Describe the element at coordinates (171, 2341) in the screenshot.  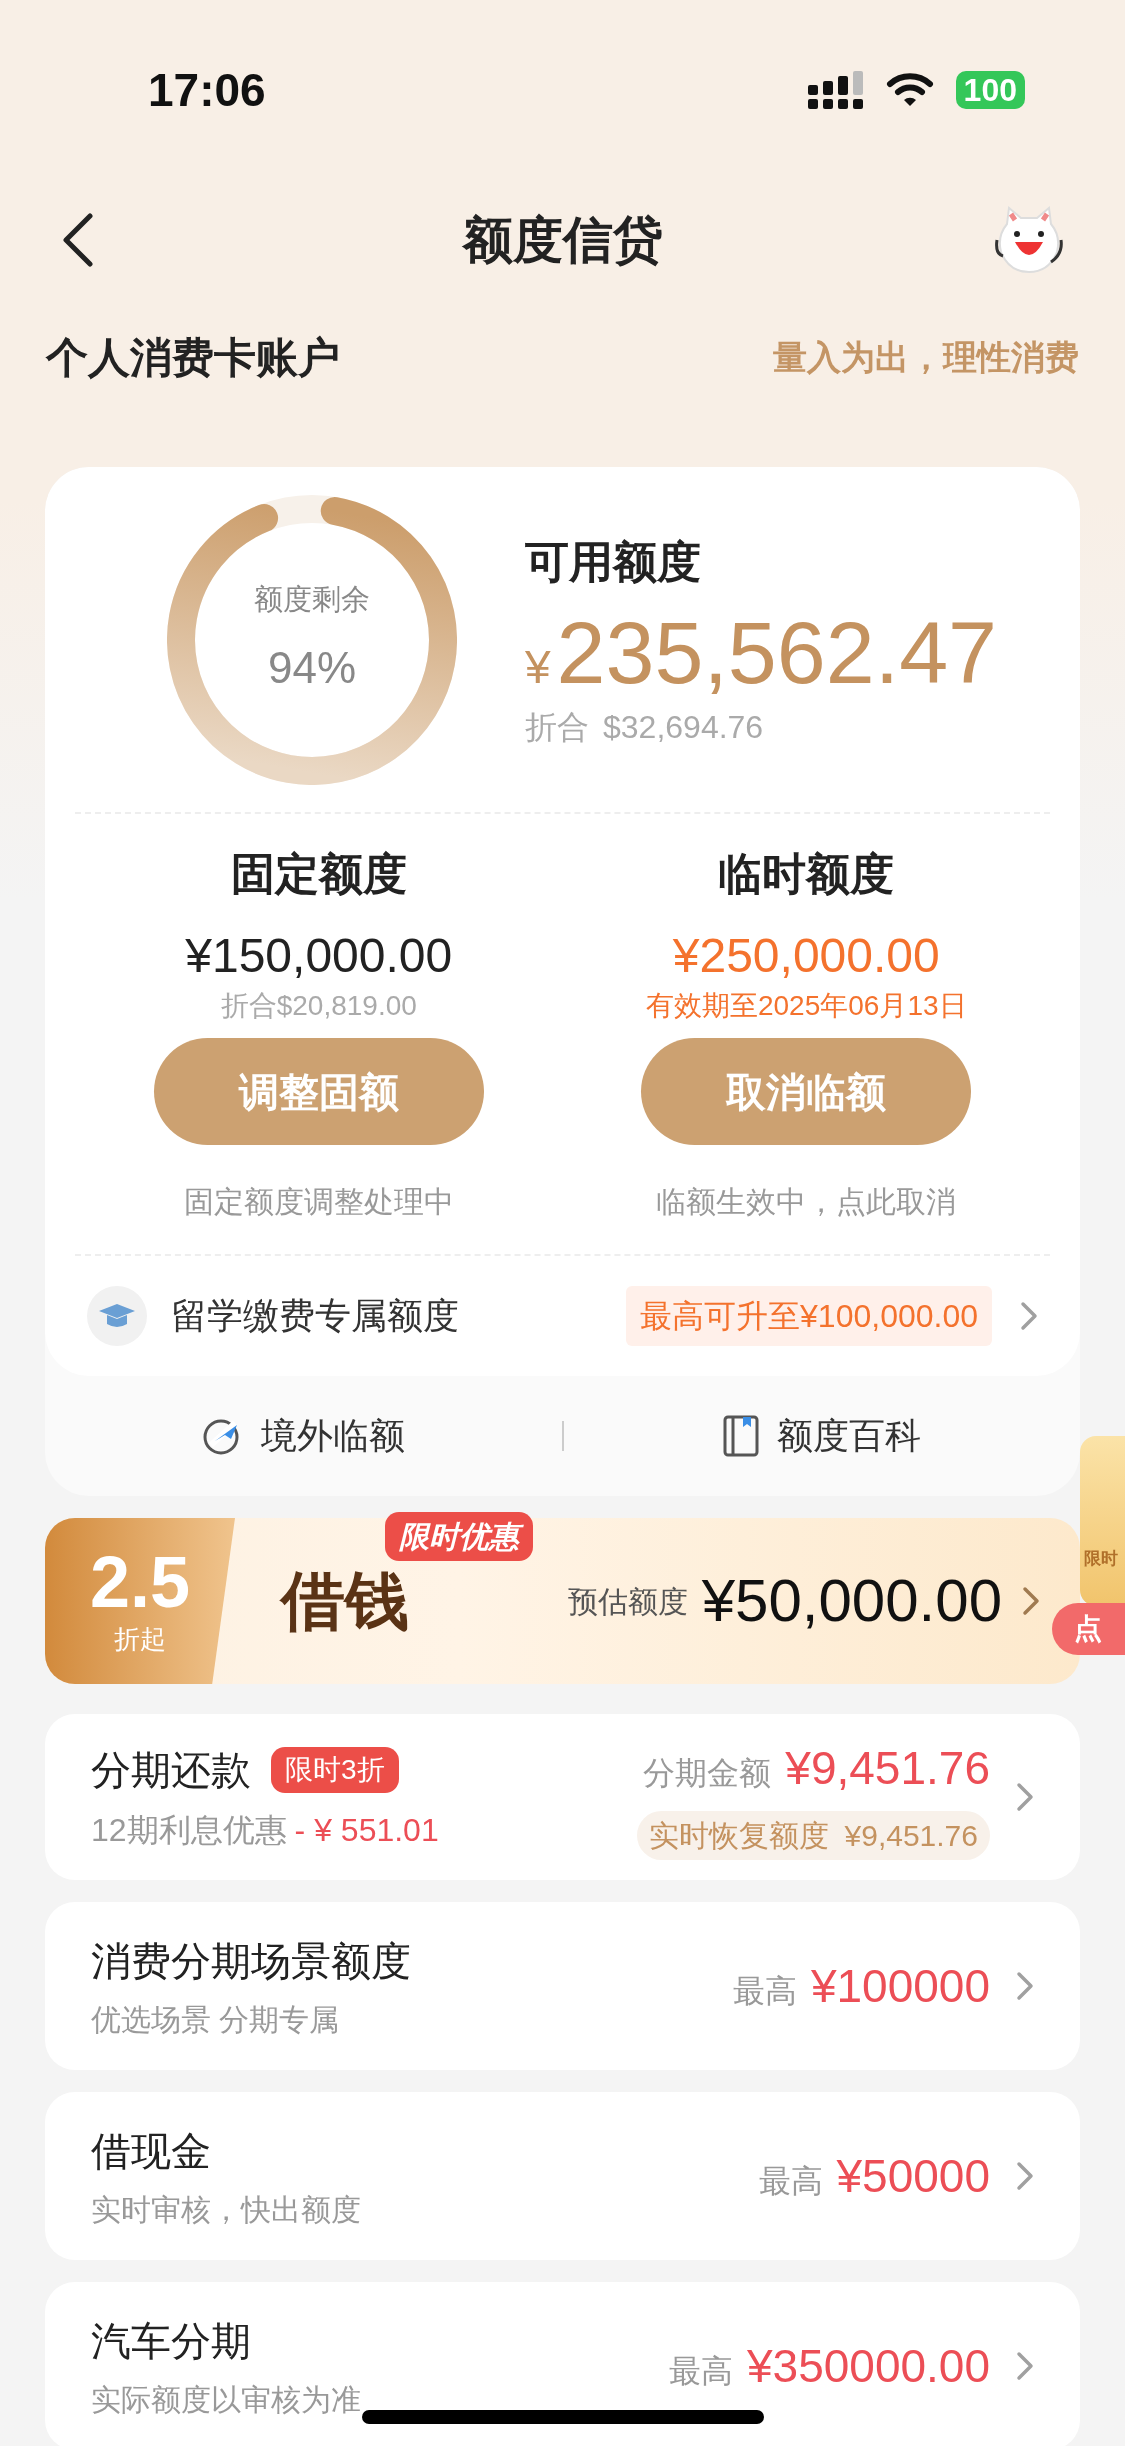
I see `product-title: 汽车分期` at that location.